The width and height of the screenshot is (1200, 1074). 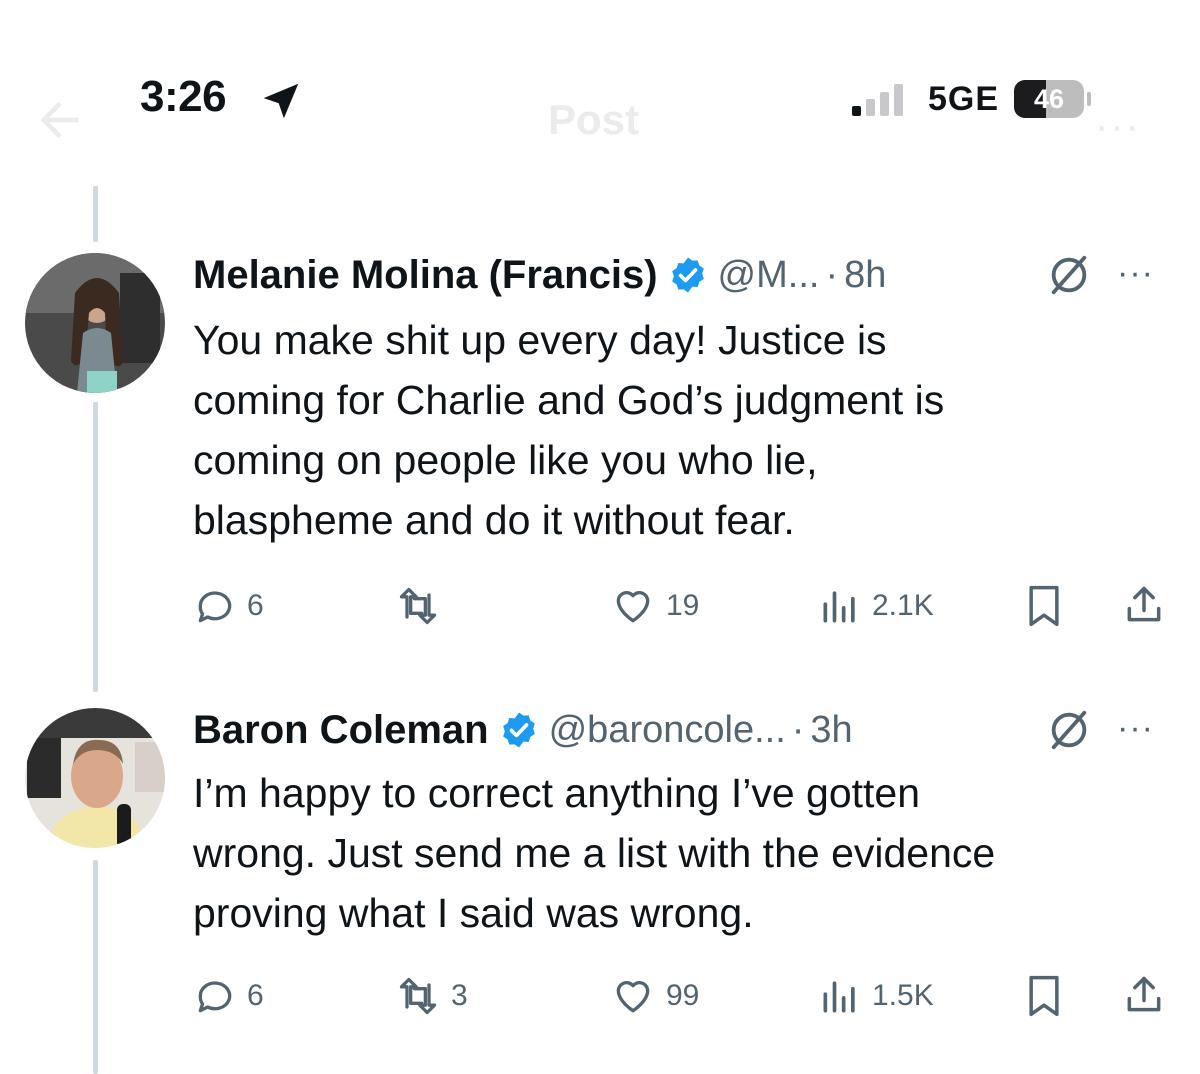 I want to click on tweet-header: Baron Coleman @baroncole... · 3h, so click(x=523, y=730).